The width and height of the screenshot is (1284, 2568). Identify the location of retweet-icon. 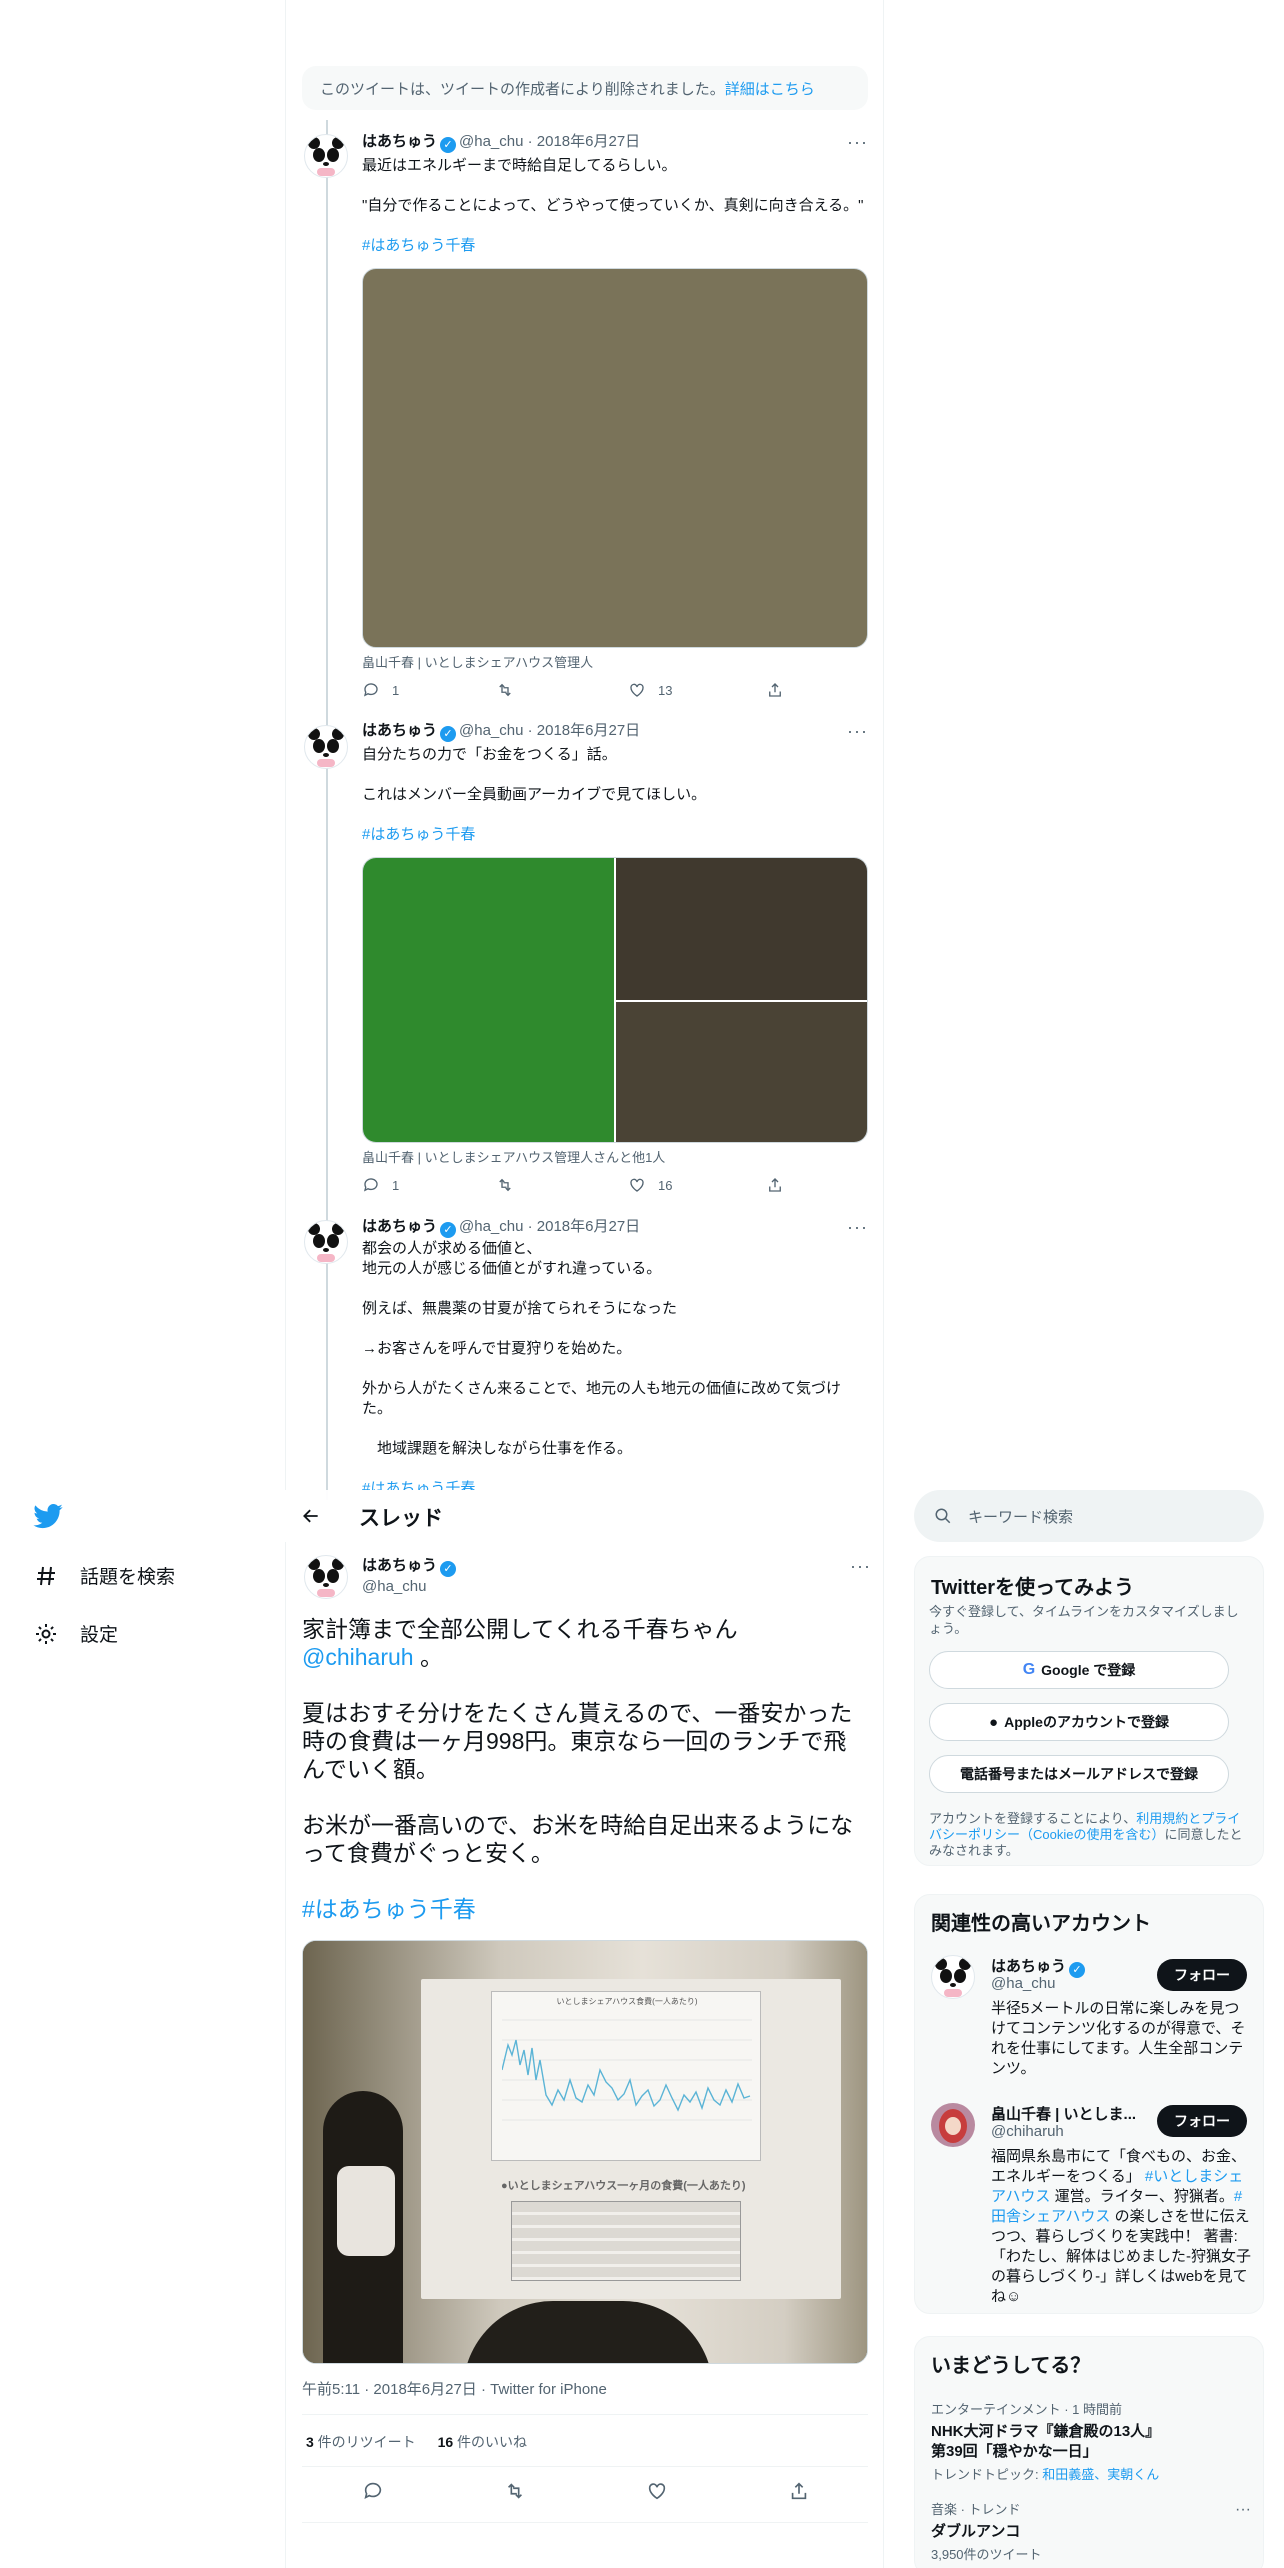
(505, 1185).